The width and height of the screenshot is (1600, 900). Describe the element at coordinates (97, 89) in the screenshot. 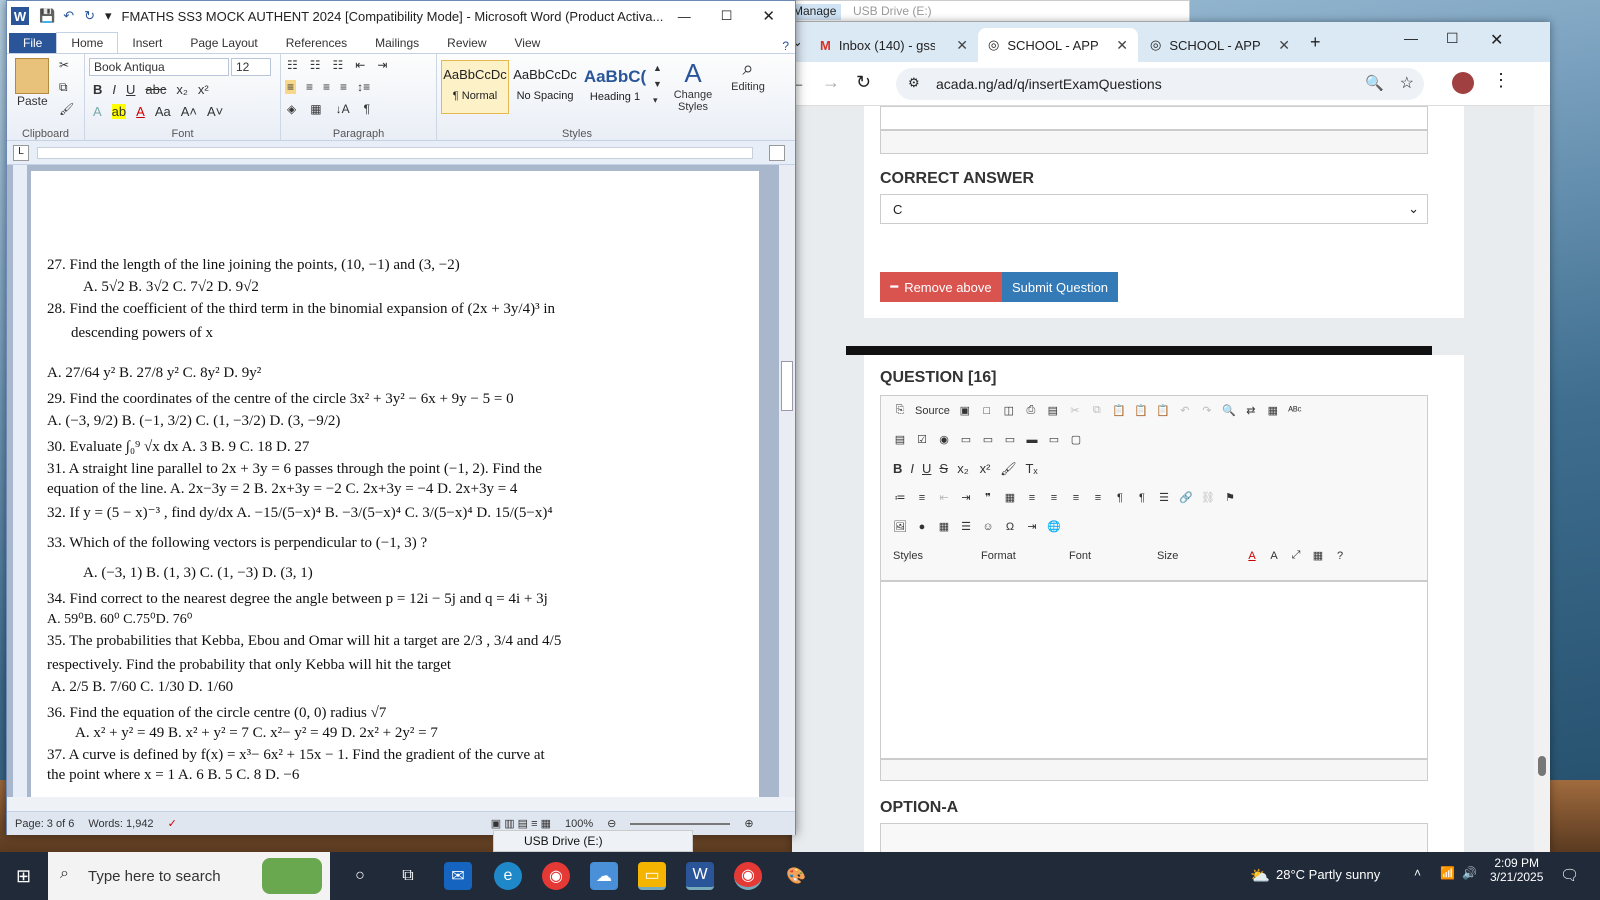

I see `bold-button: B` at that location.